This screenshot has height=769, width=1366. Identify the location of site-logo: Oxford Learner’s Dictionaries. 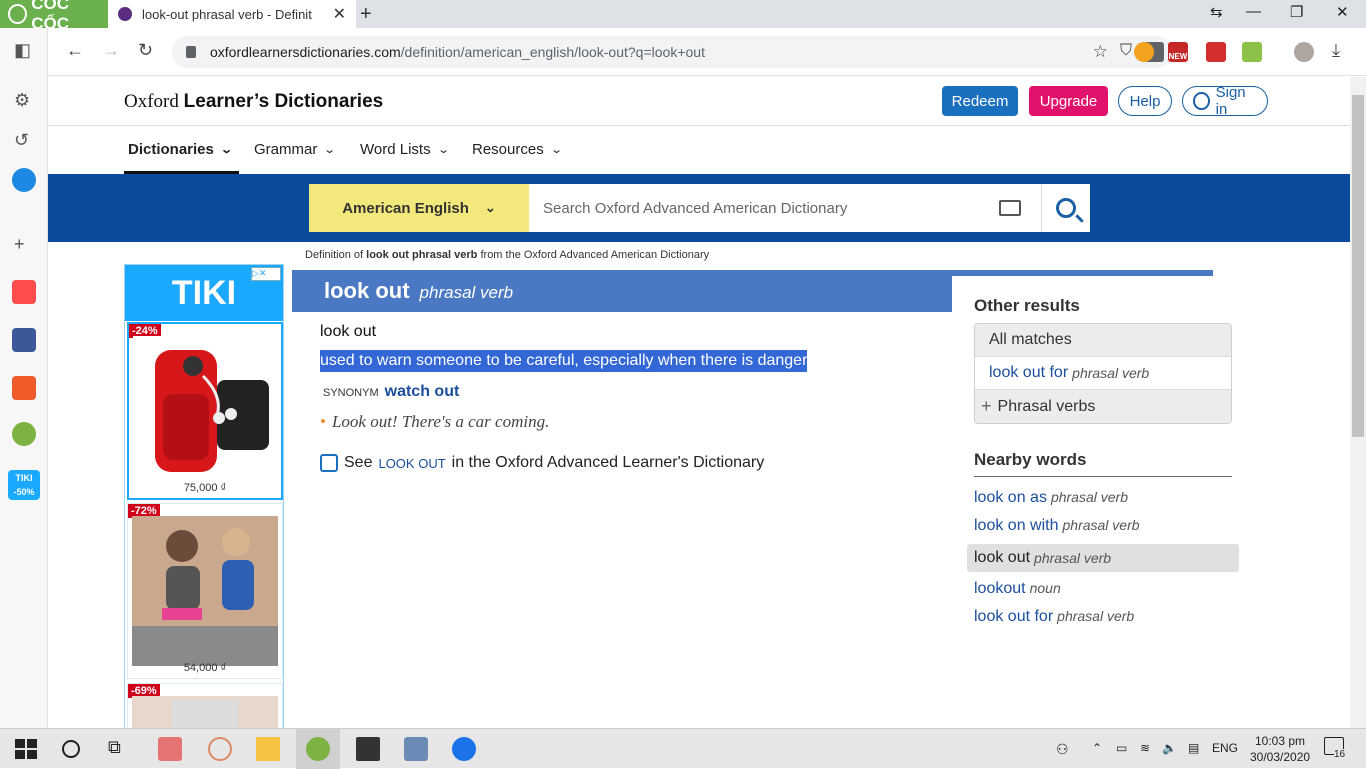
(253, 102).